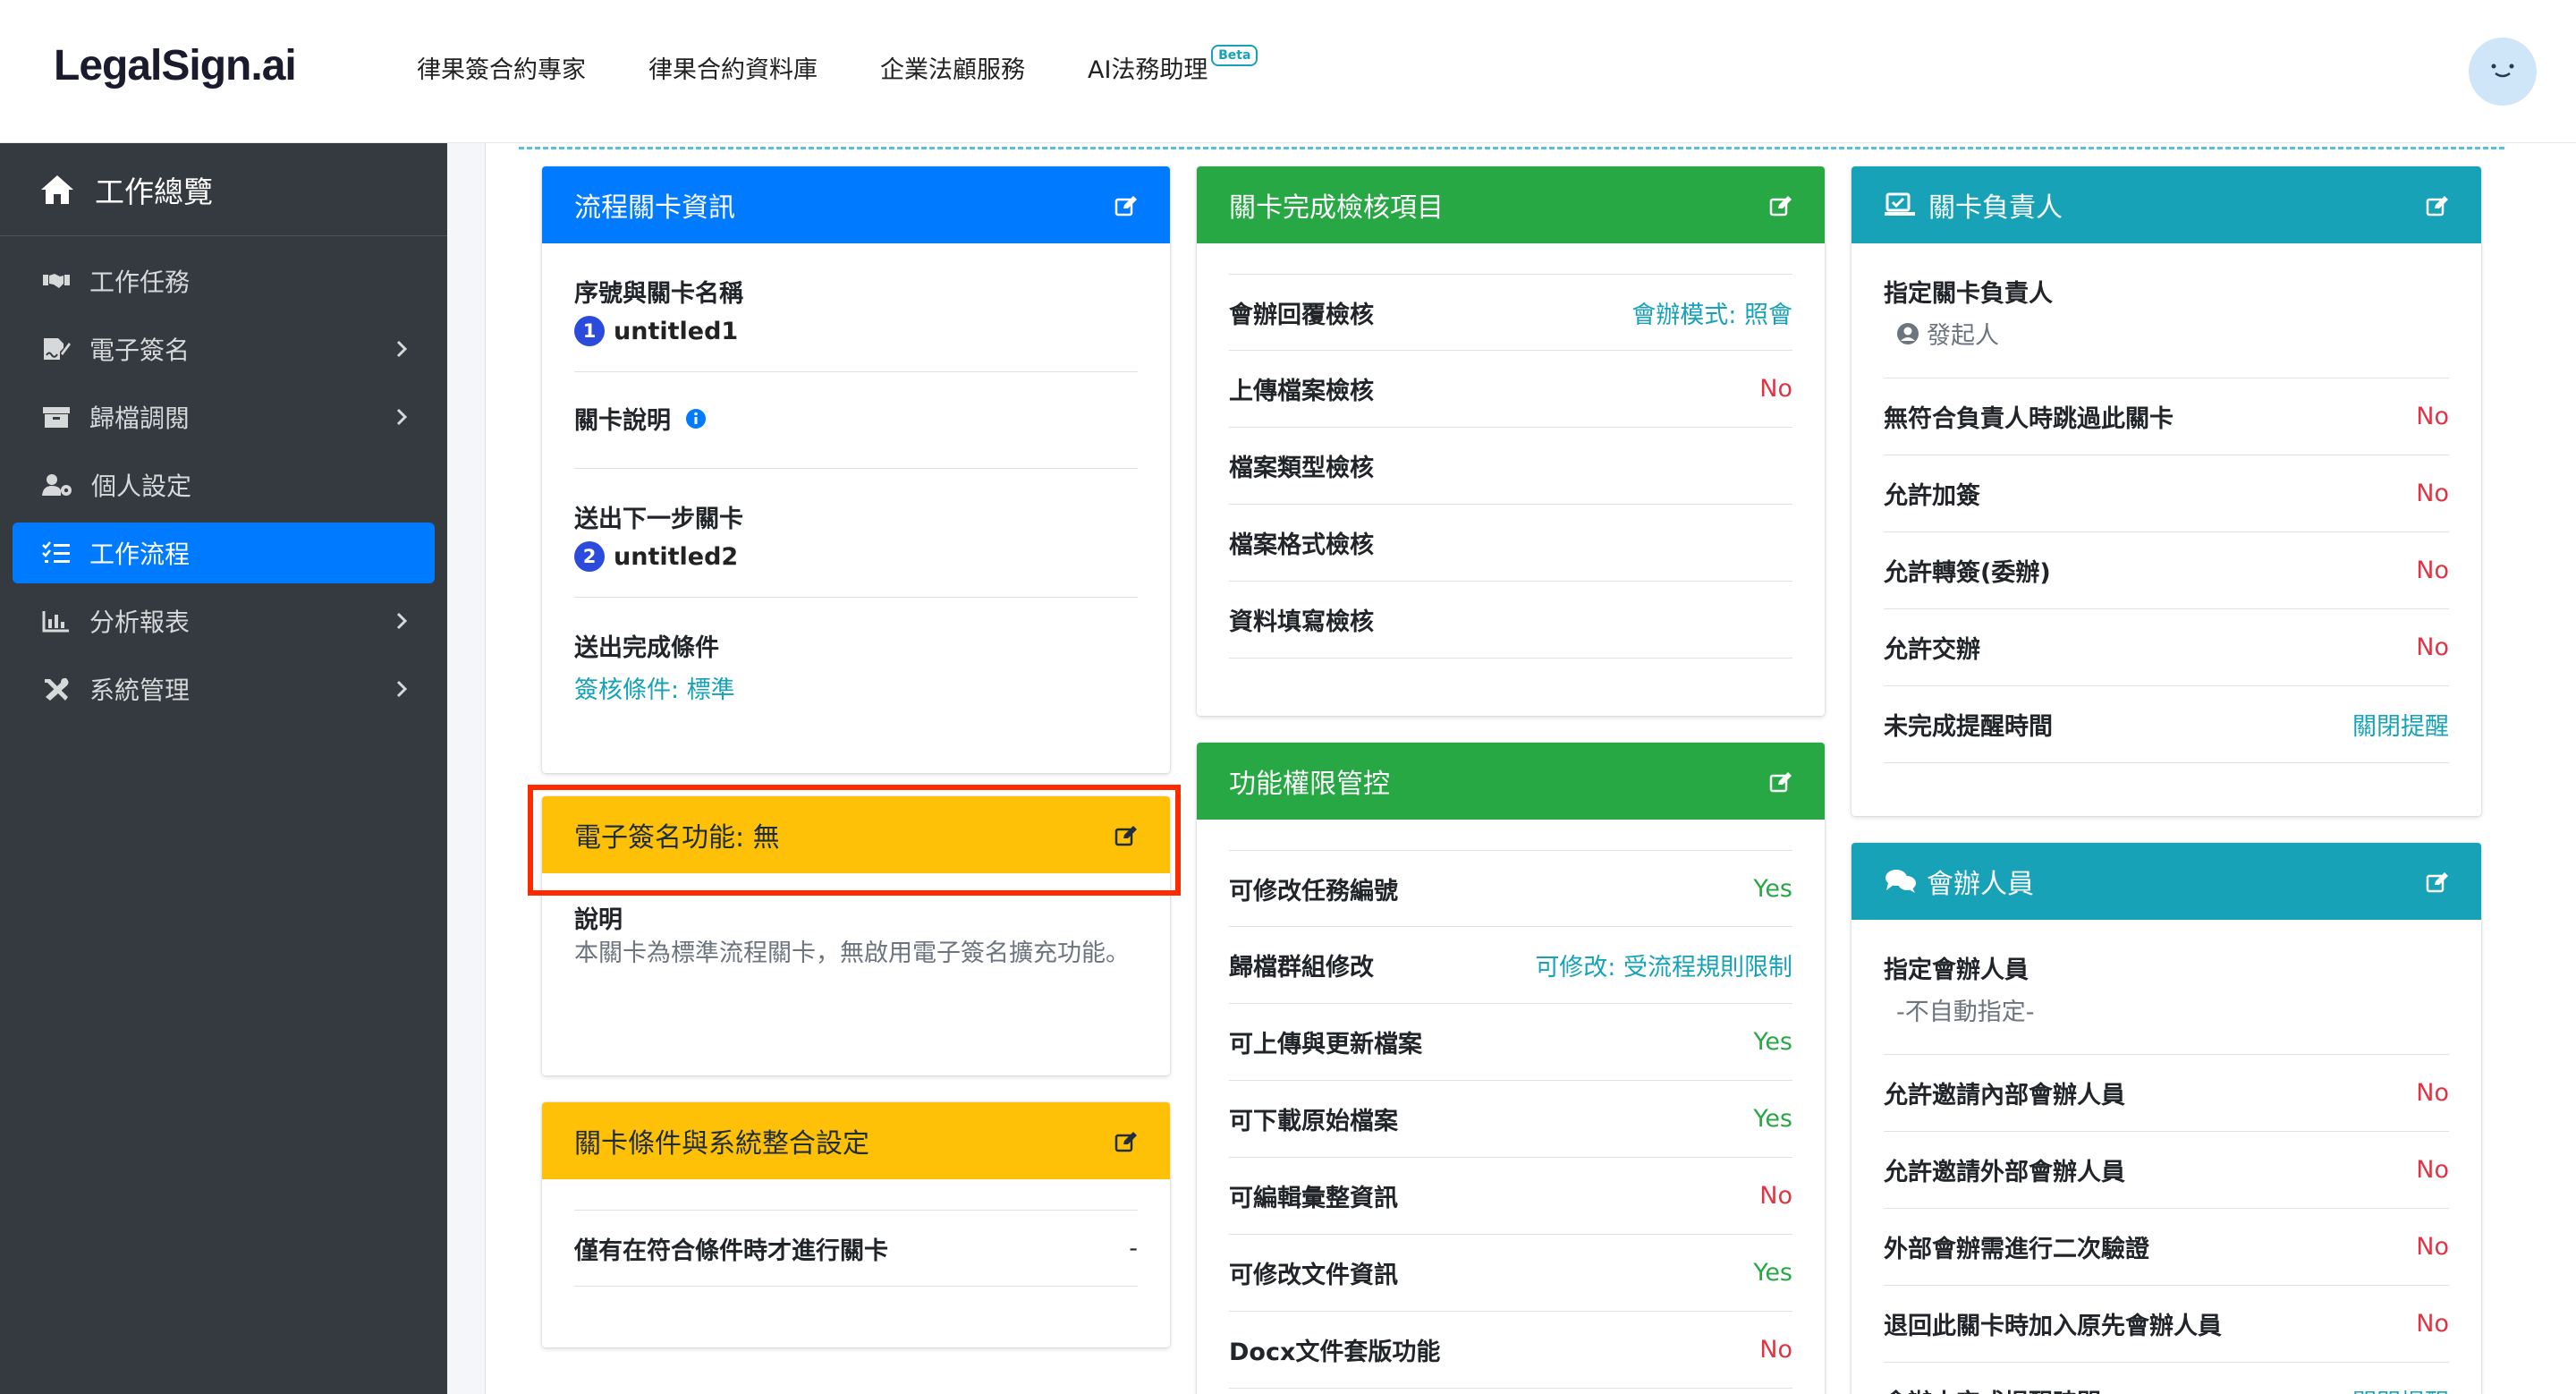 The width and height of the screenshot is (2576, 1394). What do you see at coordinates (140, 350) in the screenshot?
I see `sidebar-item-label: 電子簽名` at bounding box center [140, 350].